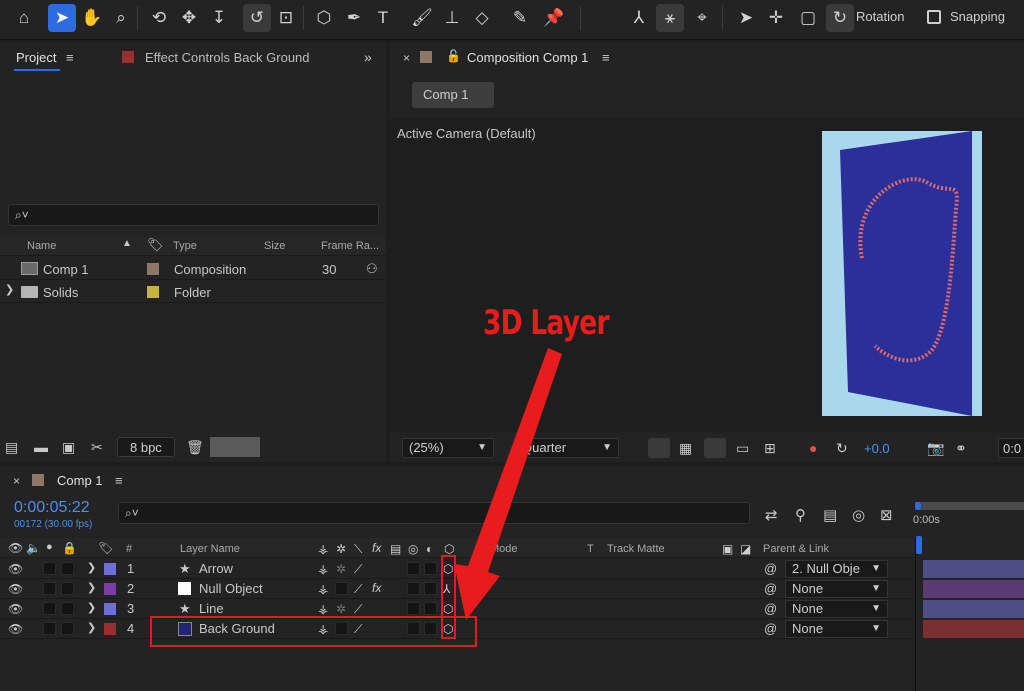 This screenshot has height=691, width=1024. Describe the element at coordinates (395, 549) in the screenshot. I see `frame-blend-switch-icon: ▤` at that location.